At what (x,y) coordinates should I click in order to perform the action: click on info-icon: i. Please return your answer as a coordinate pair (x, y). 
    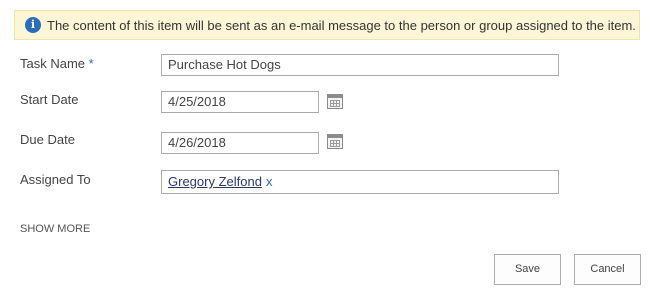
    Looking at the image, I should click on (33, 25).